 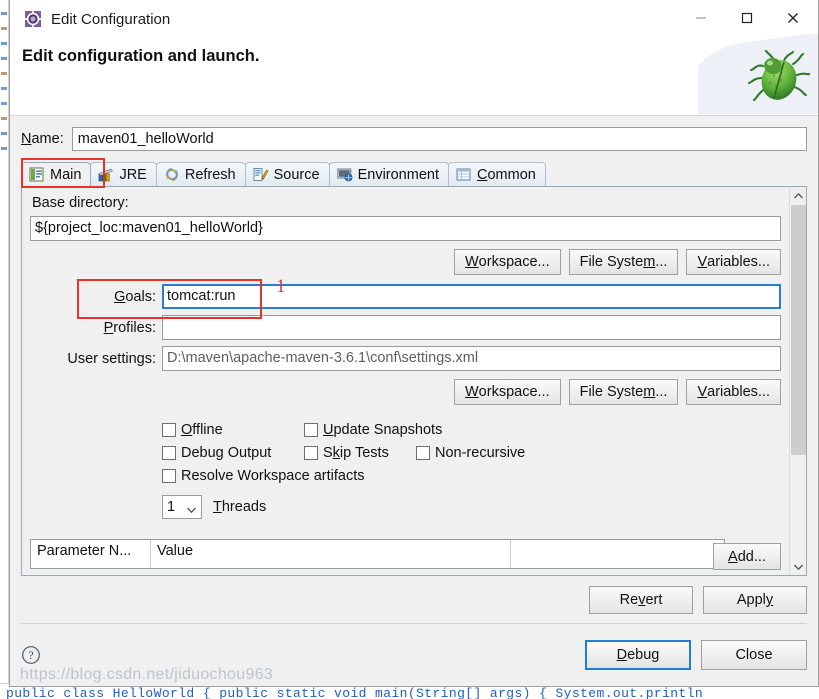 I want to click on checkbox-label: Skip Tests, so click(x=356, y=452).